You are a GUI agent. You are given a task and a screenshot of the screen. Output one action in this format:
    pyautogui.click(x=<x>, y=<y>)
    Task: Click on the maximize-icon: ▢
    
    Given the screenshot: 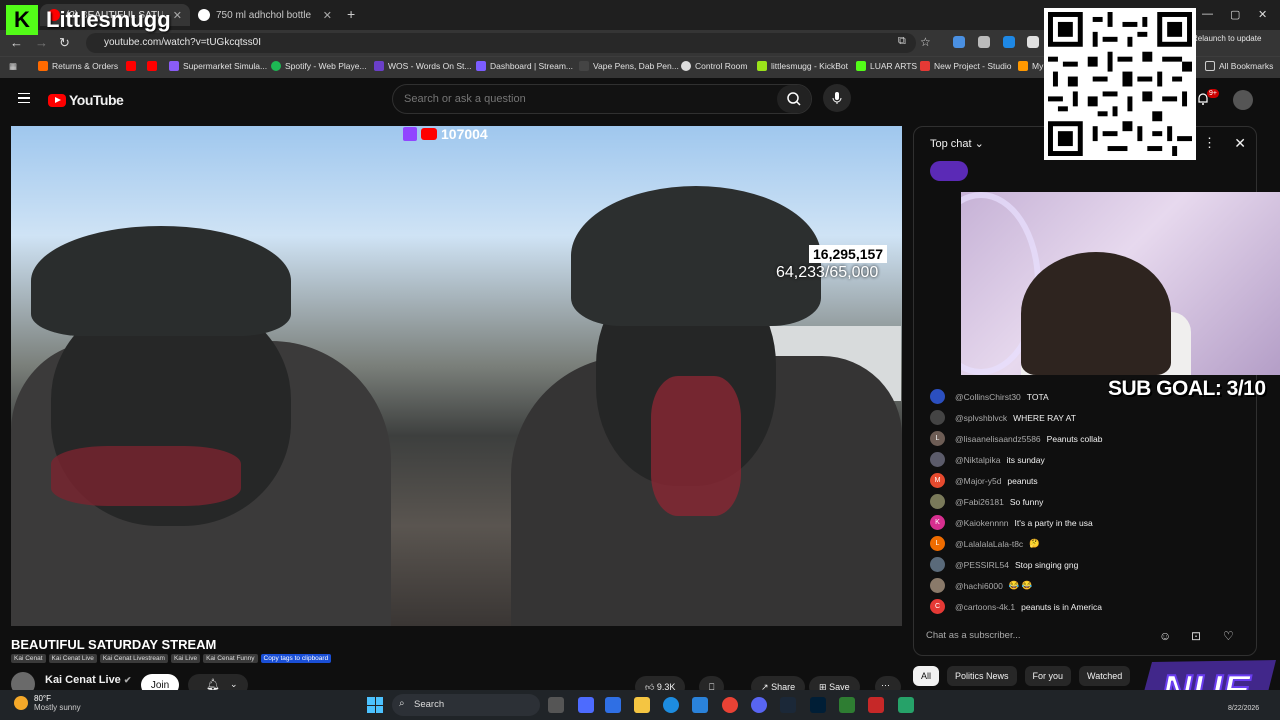 What is the action you would take?
    pyautogui.click(x=1235, y=14)
    